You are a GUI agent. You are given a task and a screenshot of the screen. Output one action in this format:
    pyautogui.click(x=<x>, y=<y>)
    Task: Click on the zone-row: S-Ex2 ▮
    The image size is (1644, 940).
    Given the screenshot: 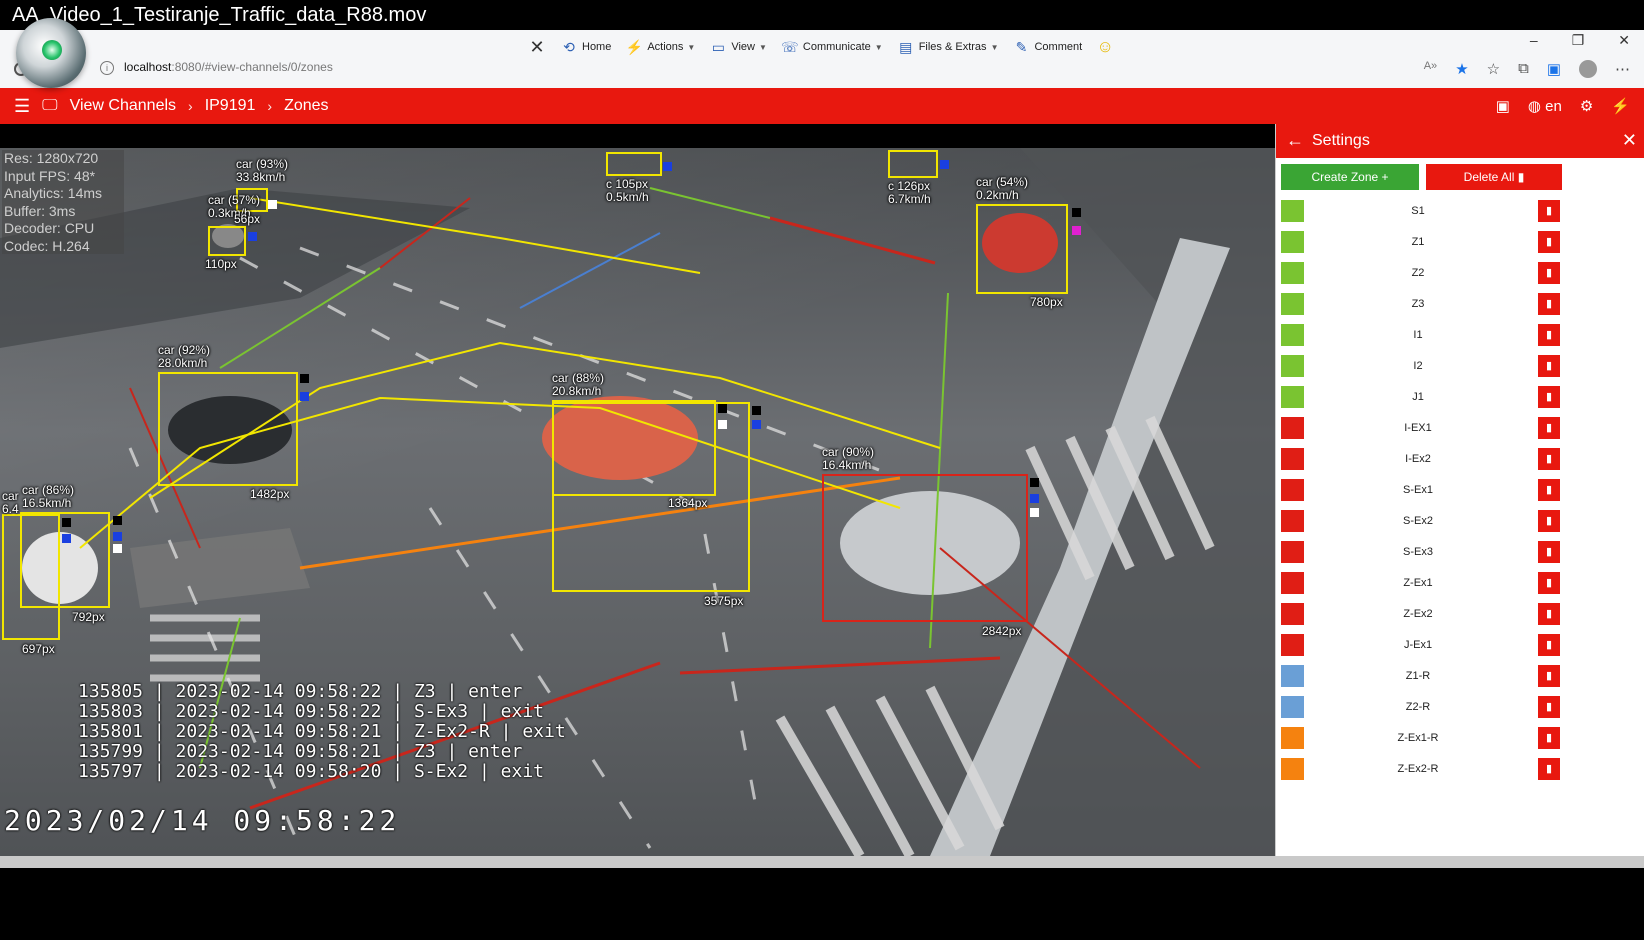 What is the action you would take?
    pyautogui.click(x=1460, y=521)
    